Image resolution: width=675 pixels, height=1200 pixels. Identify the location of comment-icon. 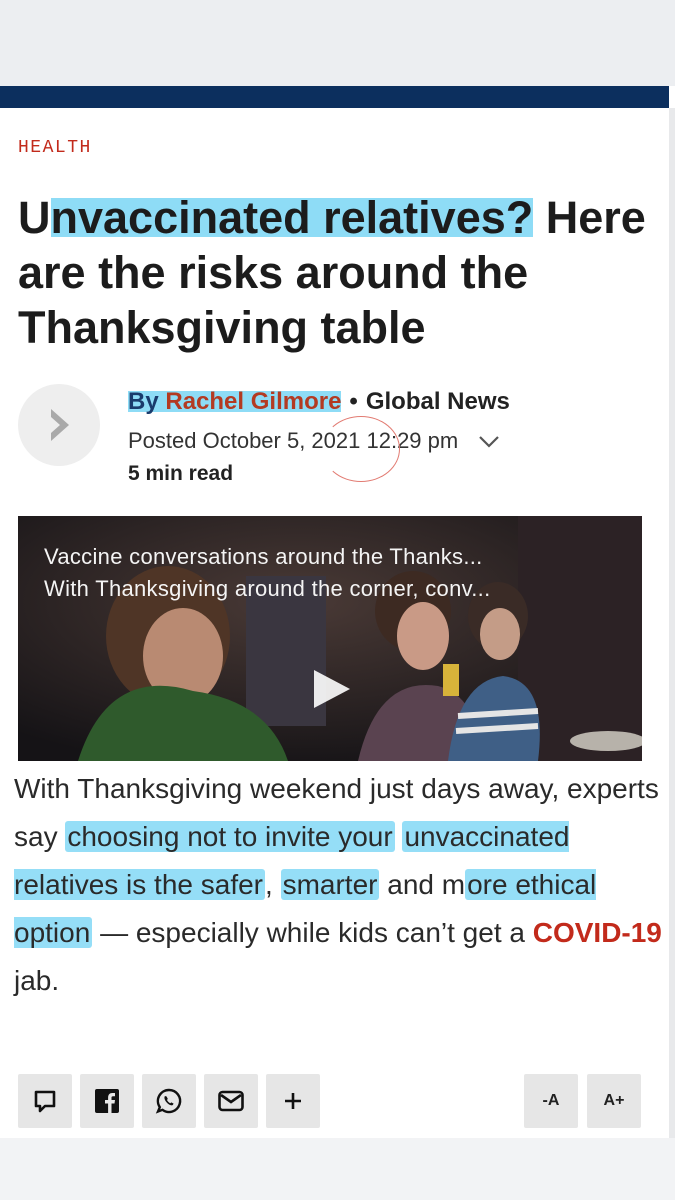
(45, 1101).